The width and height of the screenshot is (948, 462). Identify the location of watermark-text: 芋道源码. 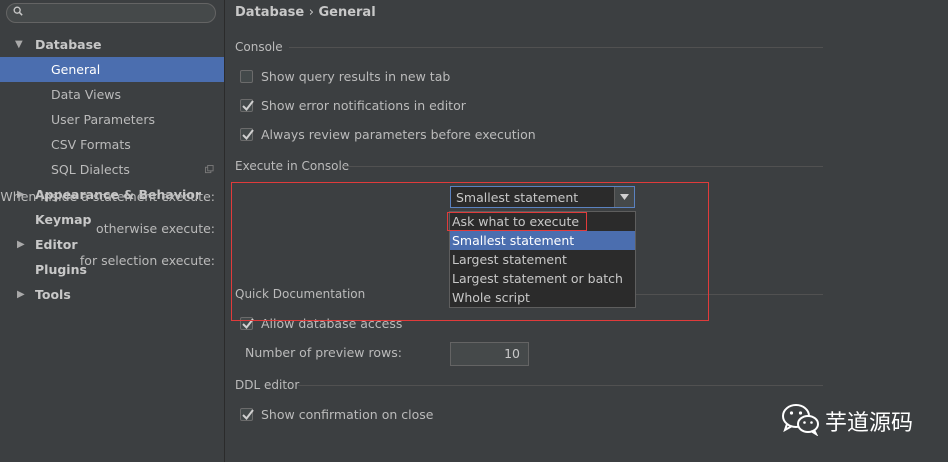
(869, 423).